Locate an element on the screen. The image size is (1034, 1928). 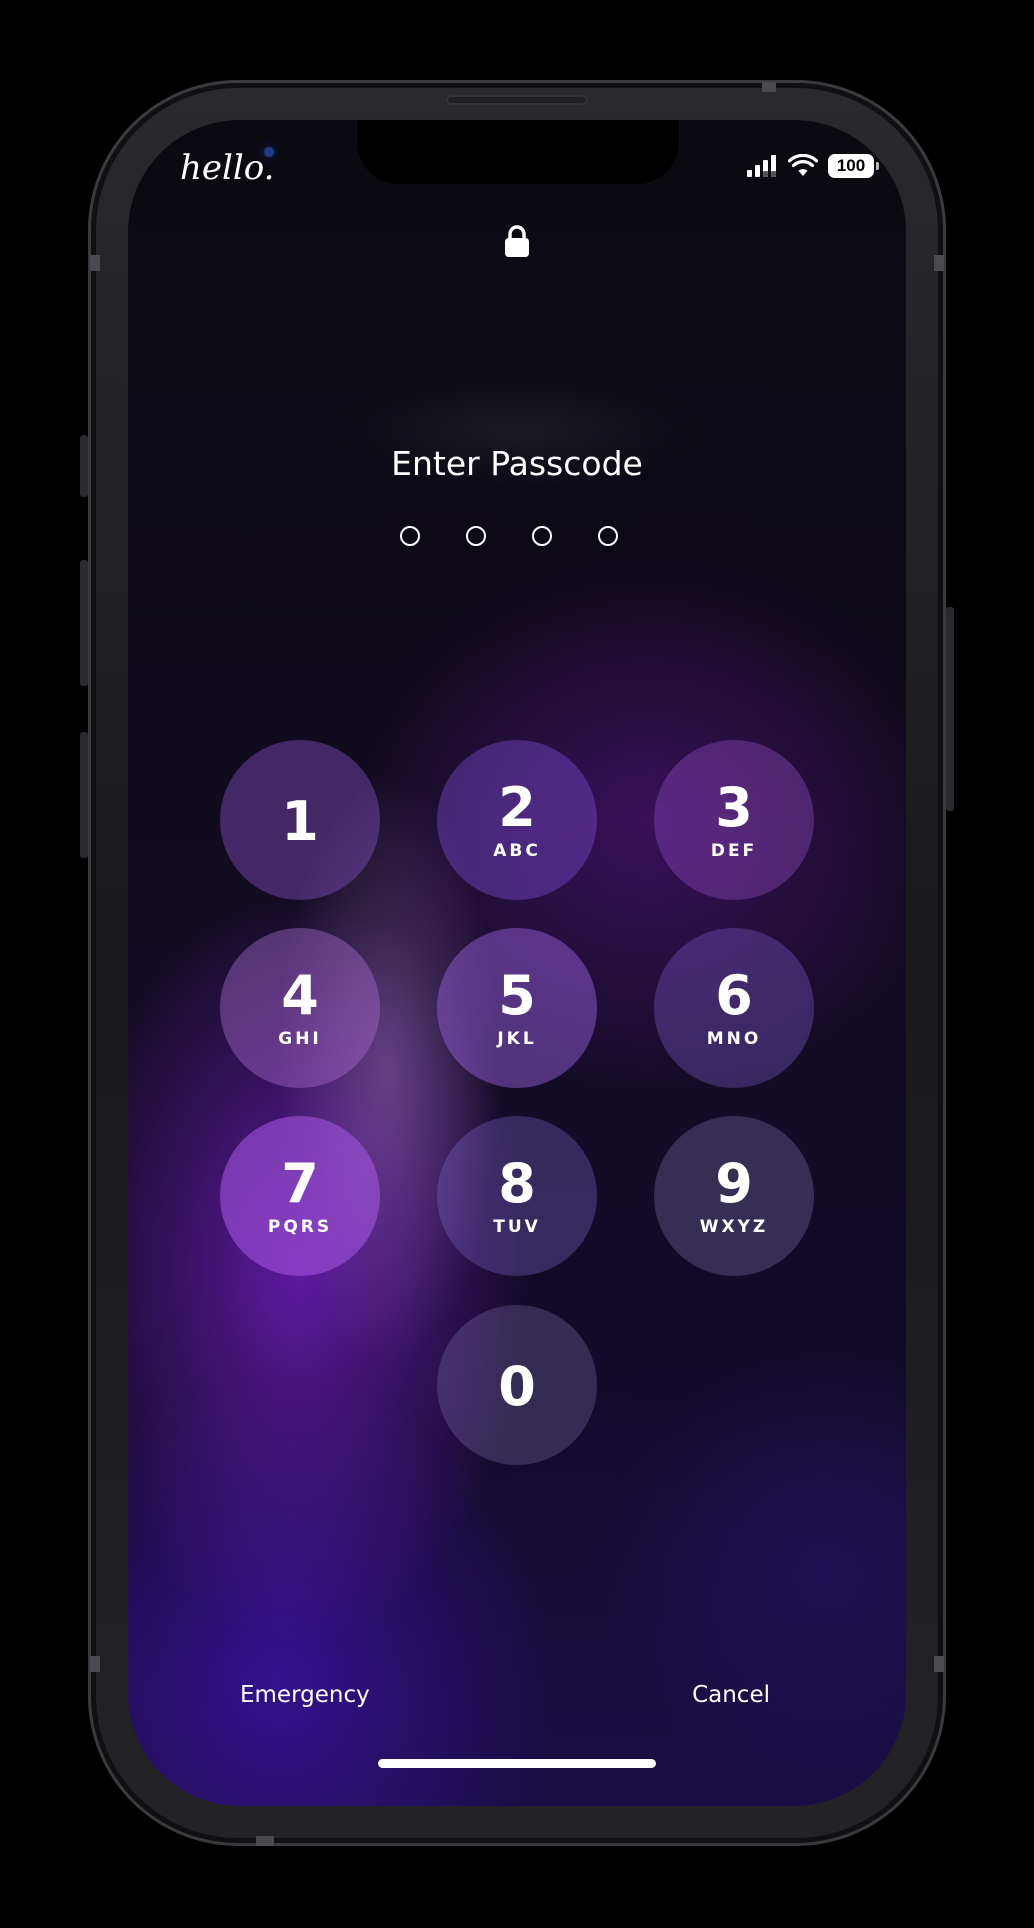
key-number: 0 is located at coordinates (517, 1386).